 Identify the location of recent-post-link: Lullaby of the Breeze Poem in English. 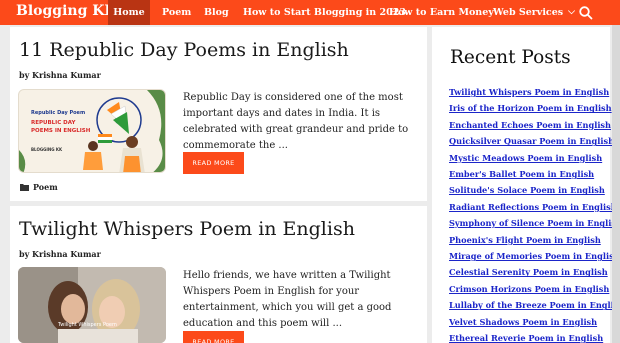
(534, 305).